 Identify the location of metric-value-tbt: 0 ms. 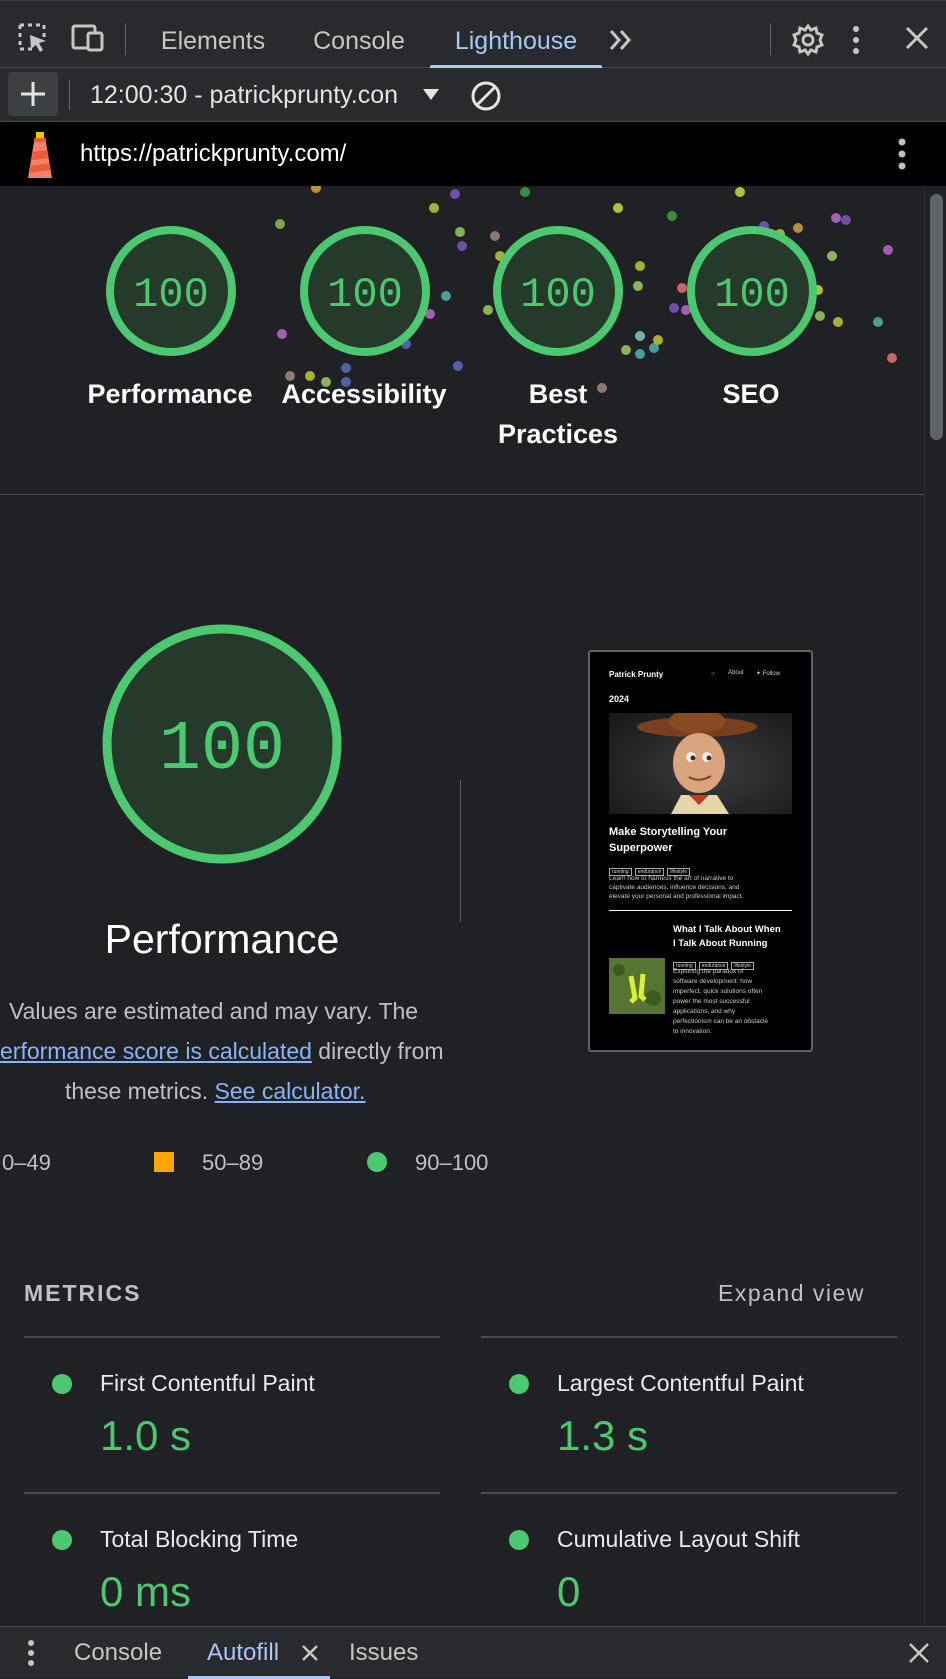
(146, 1591).